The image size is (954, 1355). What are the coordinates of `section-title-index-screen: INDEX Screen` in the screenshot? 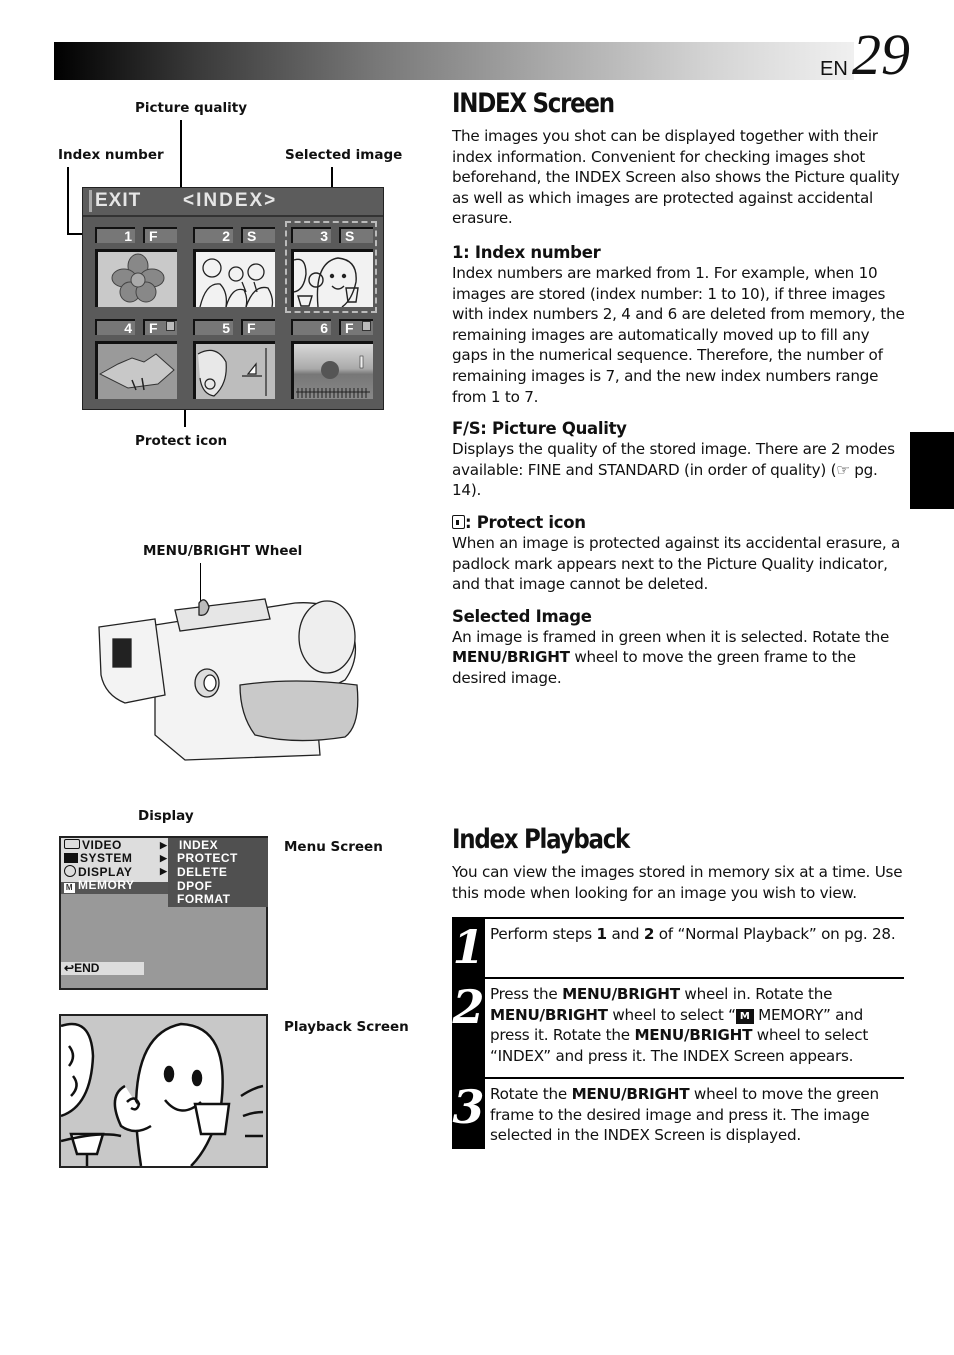 It's located at (533, 103).